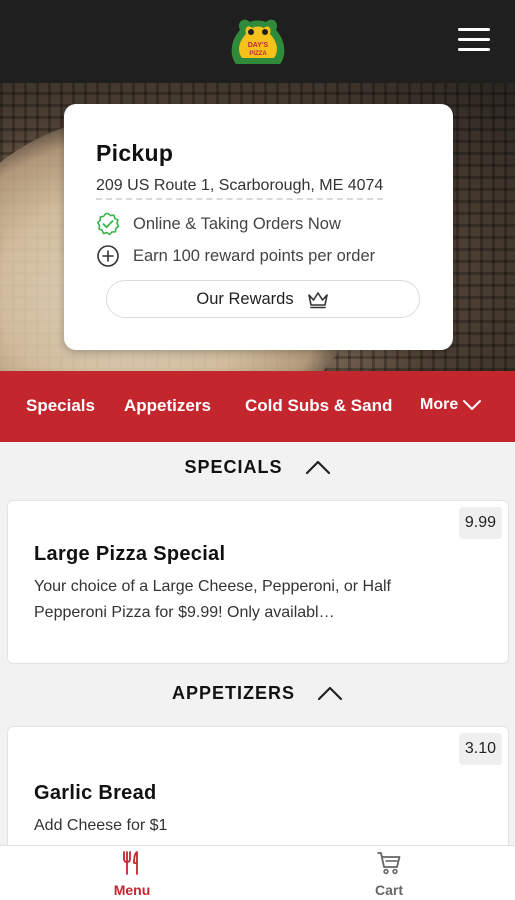 The image size is (515, 900). I want to click on category-tab-specials: Specials, so click(60, 406).